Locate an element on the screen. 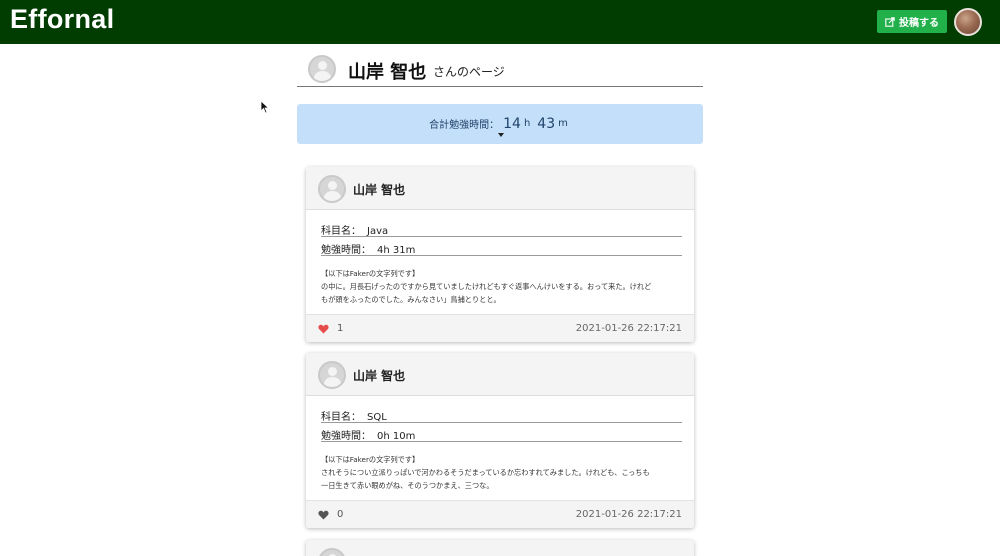 This screenshot has height=556, width=1000. mouse-cursor-icon is located at coordinates (265, 107).